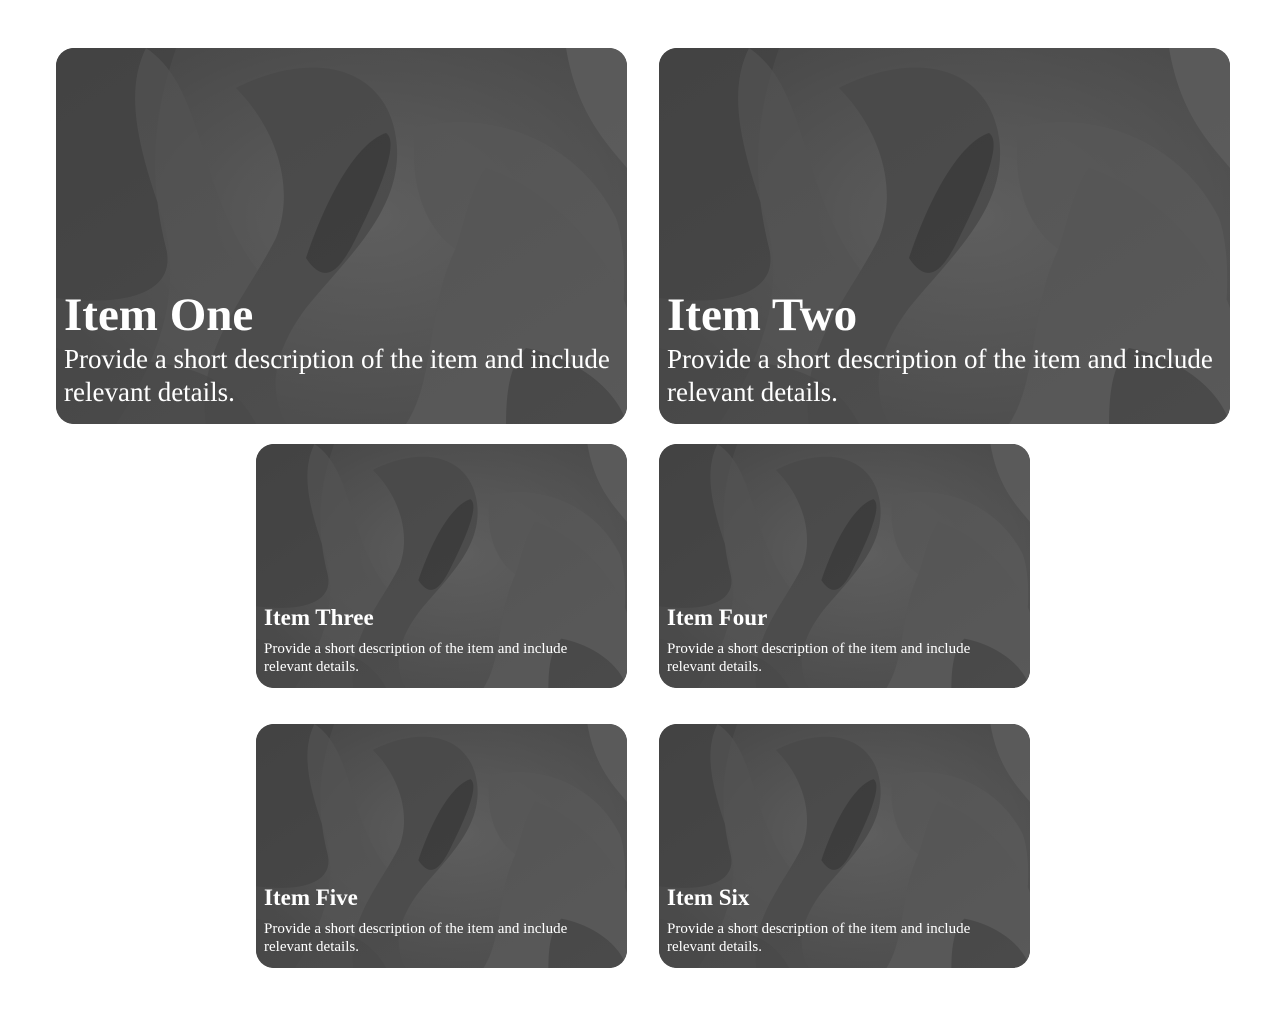 Image resolution: width=1270 pixels, height=1020 pixels. Describe the element at coordinates (708, 897) in the screenshot. I see `card-title: Item Six` at that location.